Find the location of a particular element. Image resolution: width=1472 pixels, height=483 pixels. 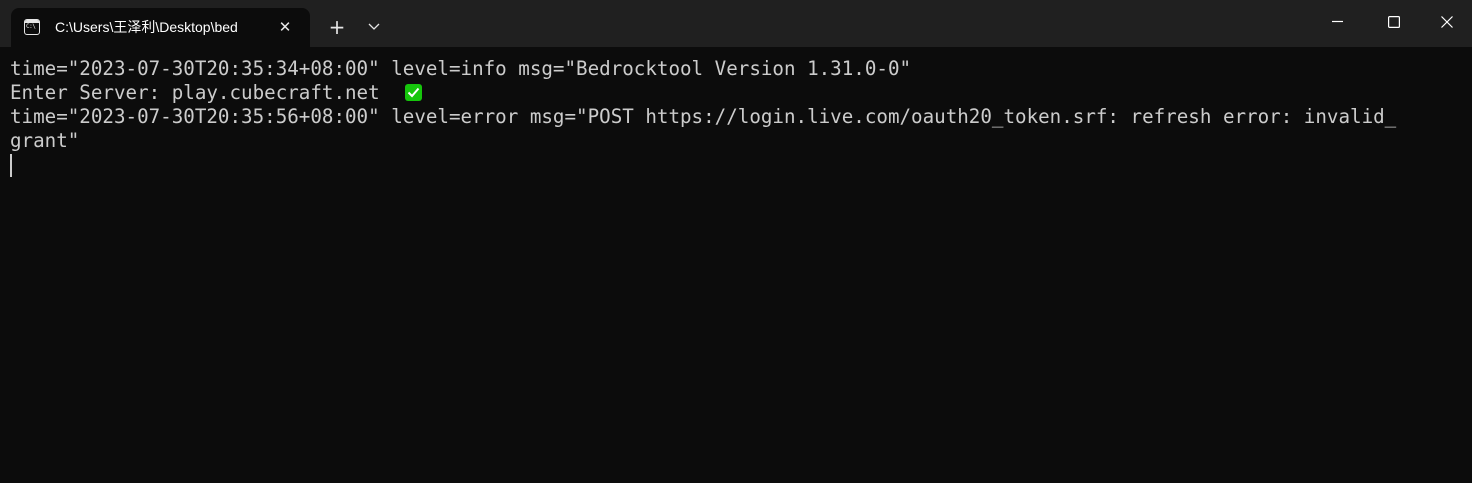

maximize-button is located at coordinates (1394, 22).